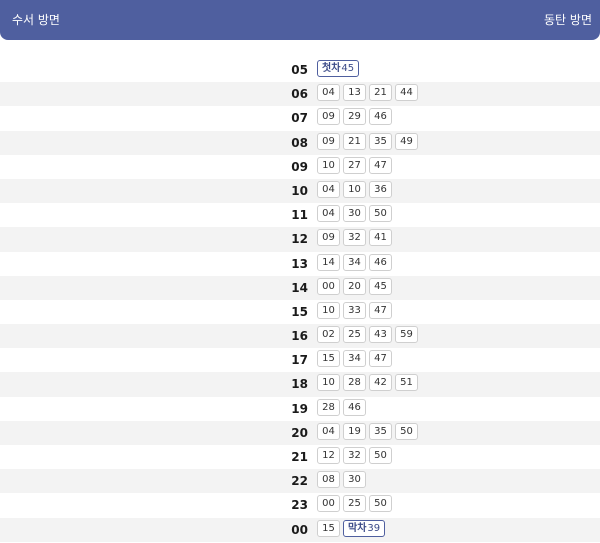 The height and width of the screenshot is (543, 600). I want to click on timetable-row: 23 00 25 50, so click(300, 505).